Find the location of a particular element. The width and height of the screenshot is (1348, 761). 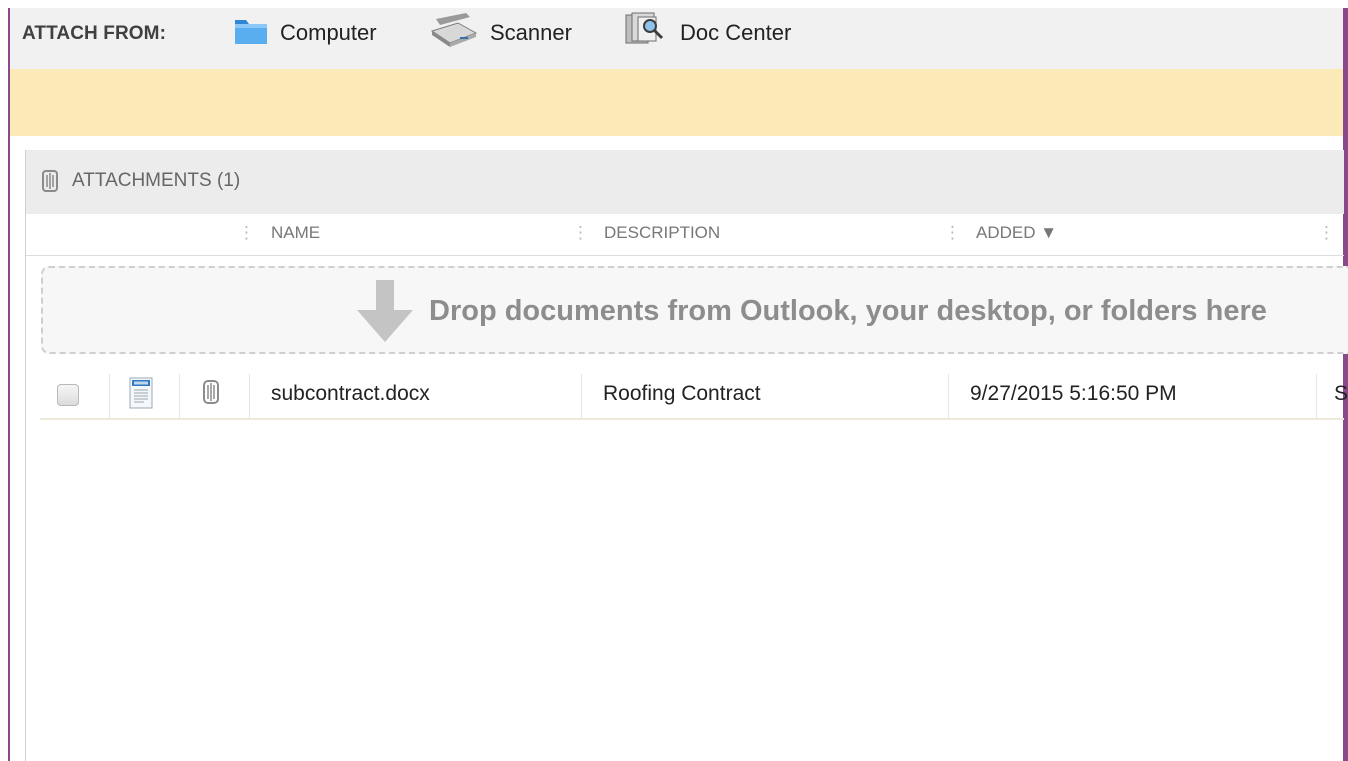

computer-label: Computer is located at coordinates (328, 32).